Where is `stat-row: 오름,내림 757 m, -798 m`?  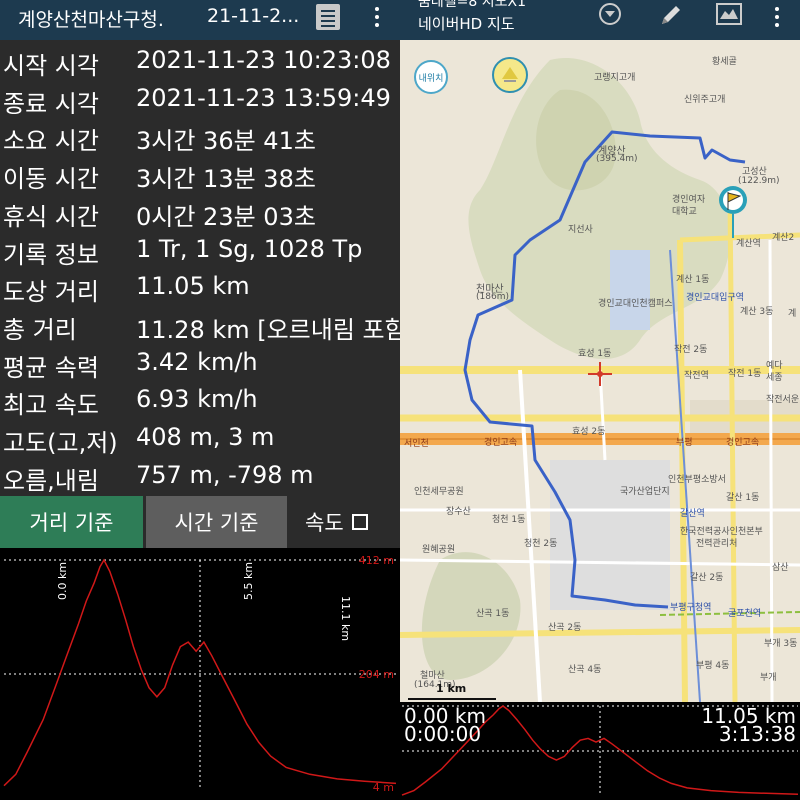 stat-row: 오름,내림 757 m, -798 m is located at coordinates (200, 477).